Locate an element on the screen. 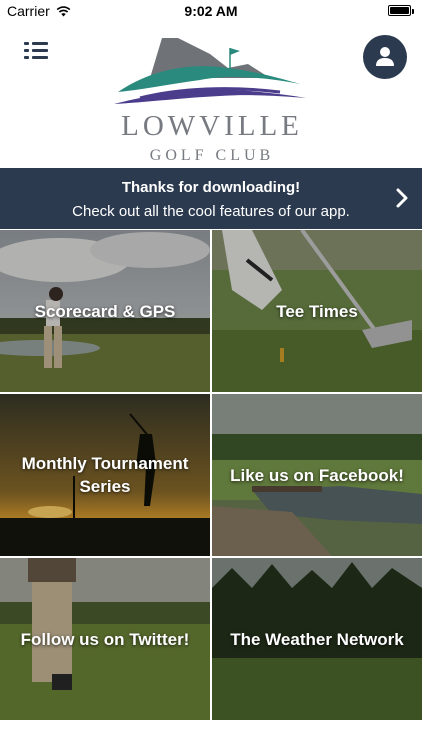 The width and height of the screenshot is (422, 750). club-name: LOWVILLE is located at coordinates (212, 126).